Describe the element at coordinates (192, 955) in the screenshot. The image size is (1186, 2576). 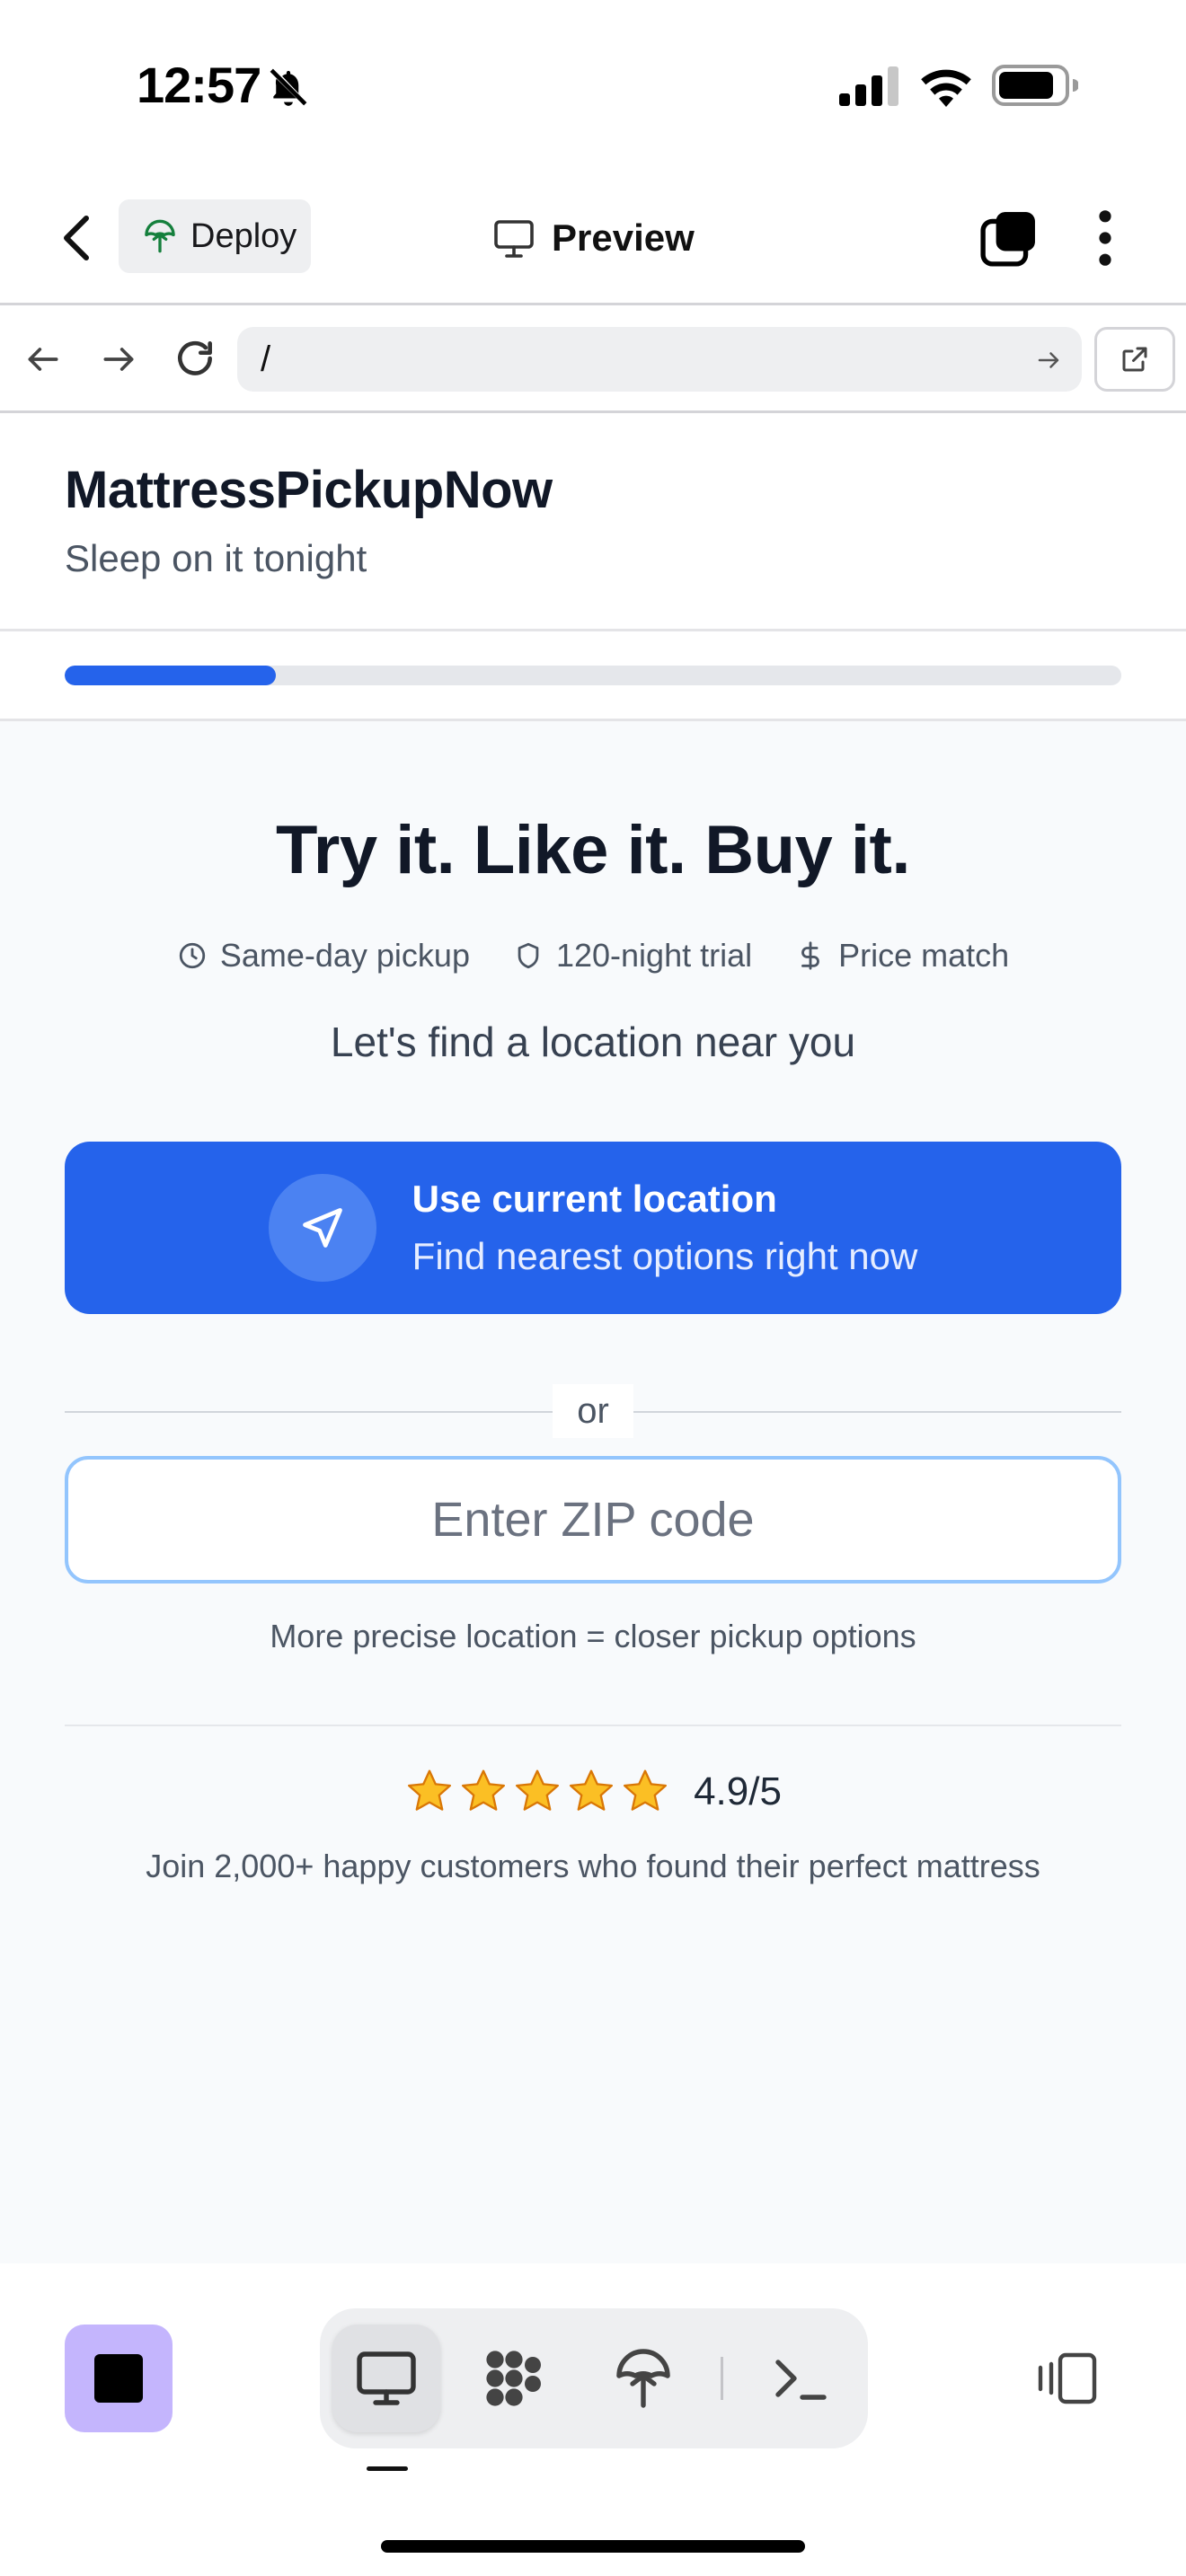
I see `clock-icon` at that location.